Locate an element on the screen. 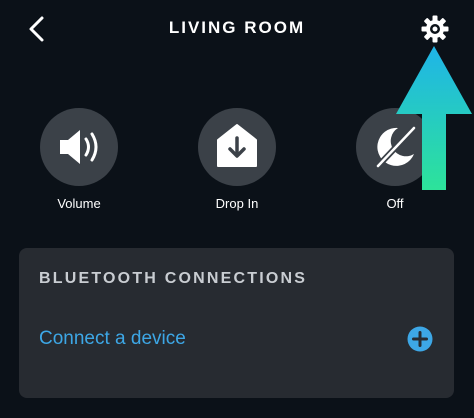  drop-in-action: Drop In is located at coordinates (237, 159).